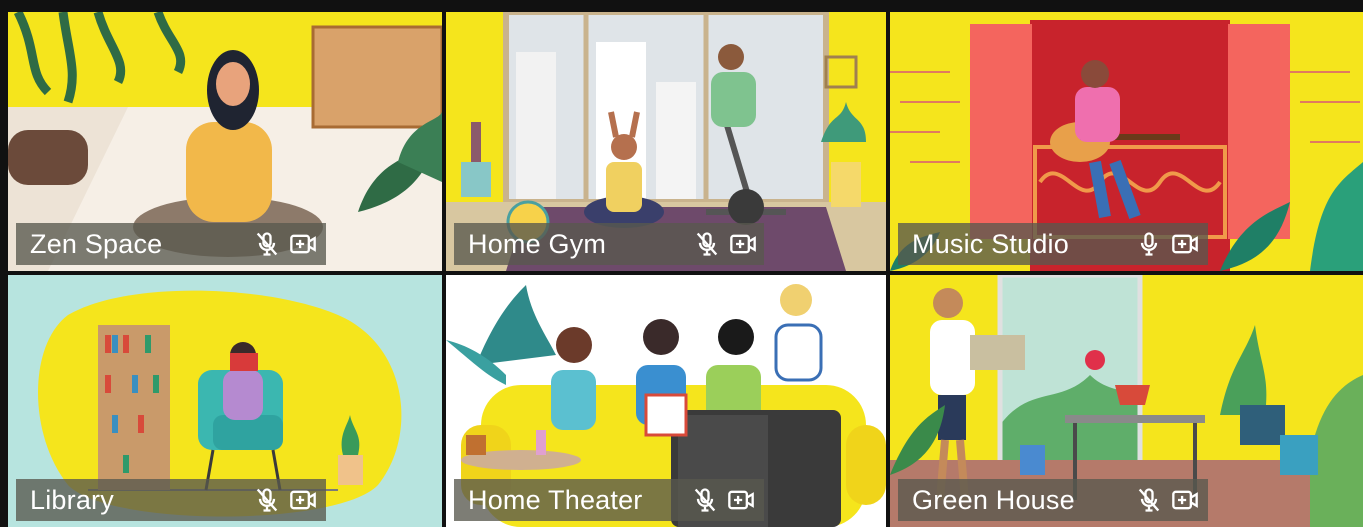 The height and width of the screenshot is (527, 1363). What do you see at coordinates (171, 500) in the screenshot?
I see `room-label-bar: Library` at bounding box center [171, 500].